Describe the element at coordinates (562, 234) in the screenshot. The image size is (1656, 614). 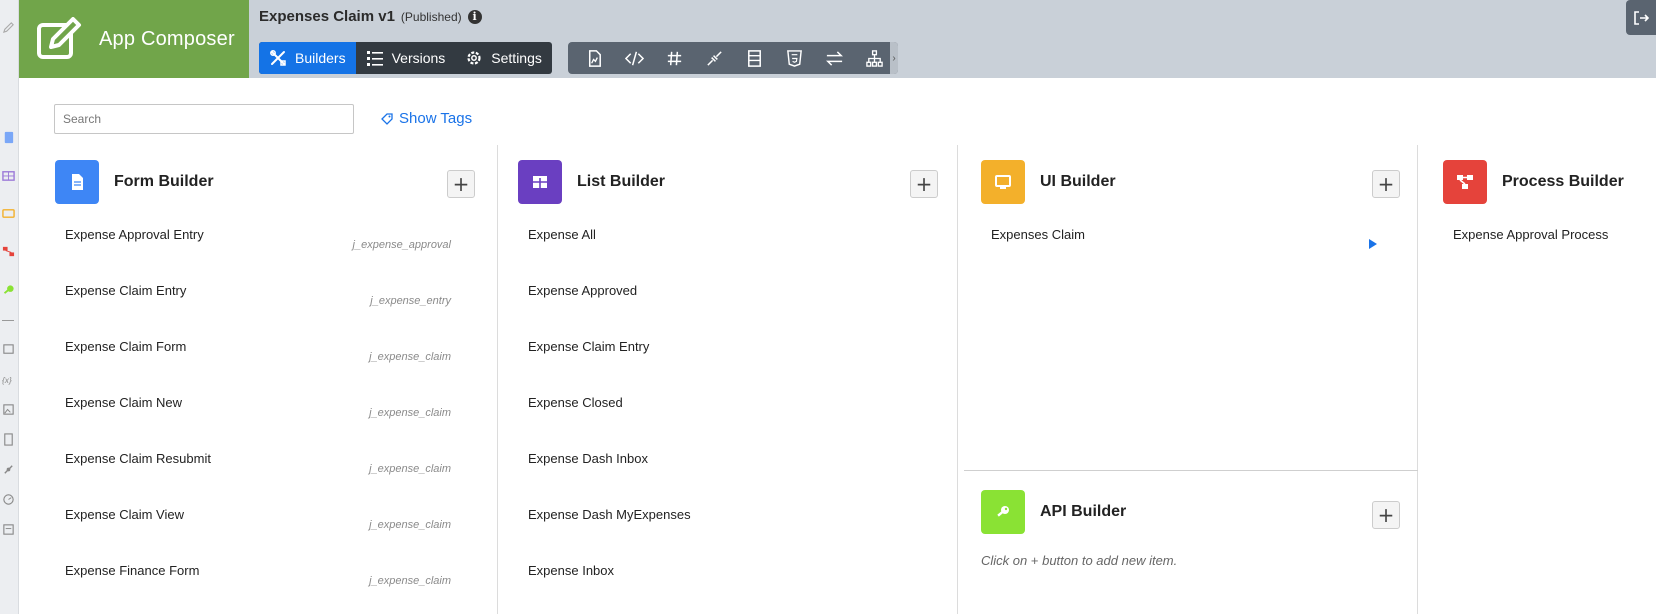
I see `list-item: Expense All` at that location.